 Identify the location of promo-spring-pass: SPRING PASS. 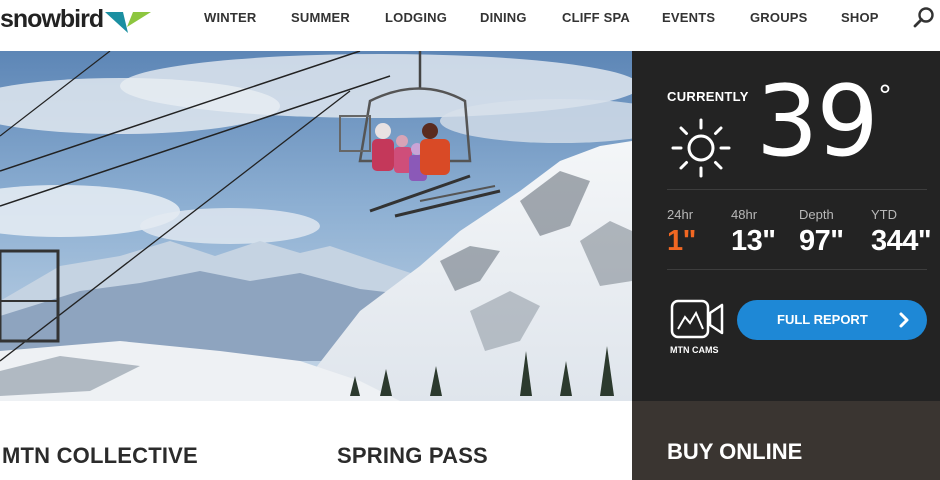
(412, 456).